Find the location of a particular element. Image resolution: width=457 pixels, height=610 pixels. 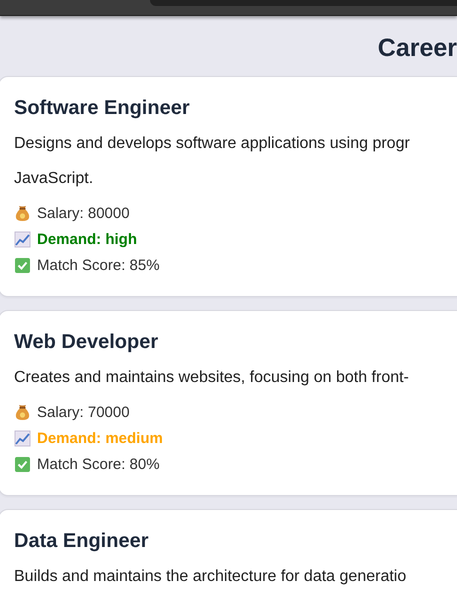

page-title: Career is located at coordinates (417, 47).